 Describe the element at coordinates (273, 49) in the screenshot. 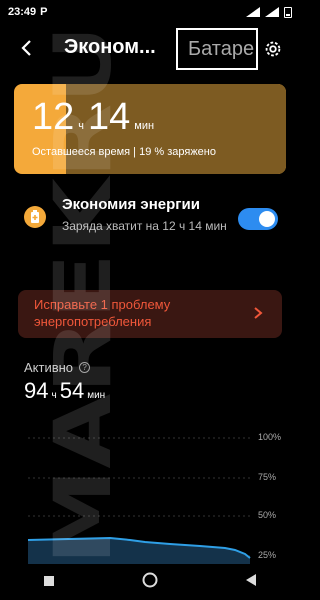

I see `gear-icon` at that location.